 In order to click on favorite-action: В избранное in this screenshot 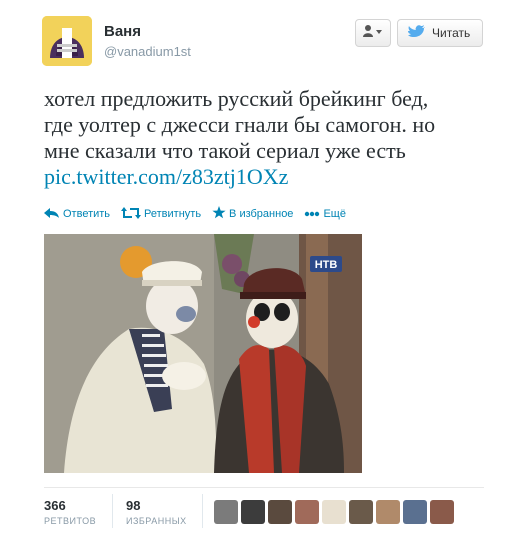, I will do `click(252, 214)`.